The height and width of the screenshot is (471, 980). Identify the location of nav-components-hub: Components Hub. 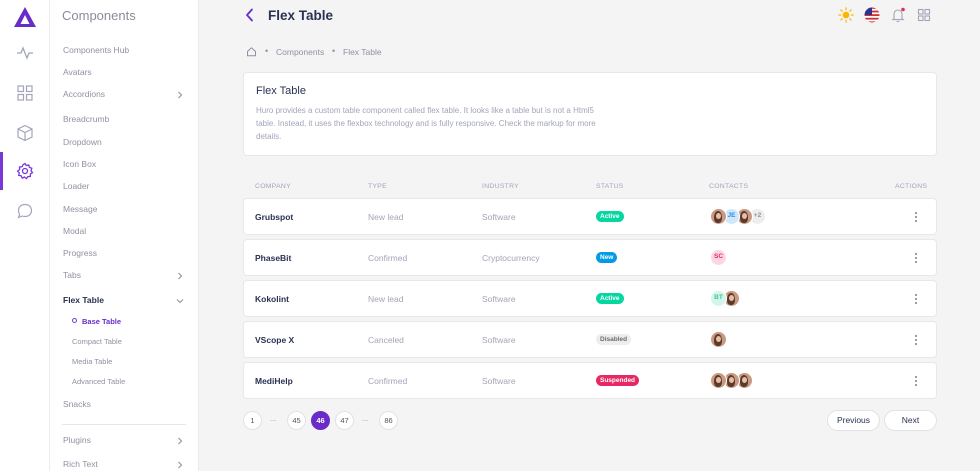
(96, 50).